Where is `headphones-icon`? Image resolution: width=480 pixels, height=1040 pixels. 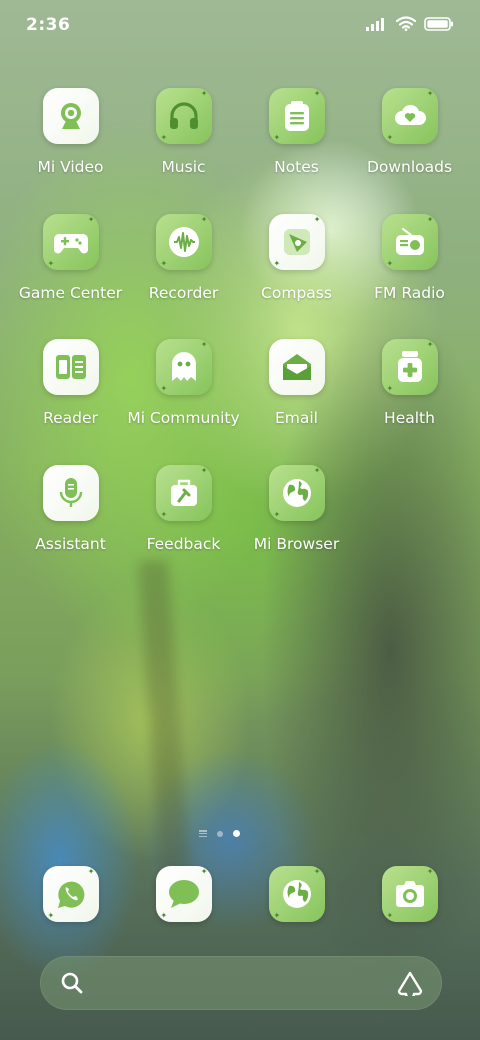
headphones-icon is located at coordinates (183, 115).